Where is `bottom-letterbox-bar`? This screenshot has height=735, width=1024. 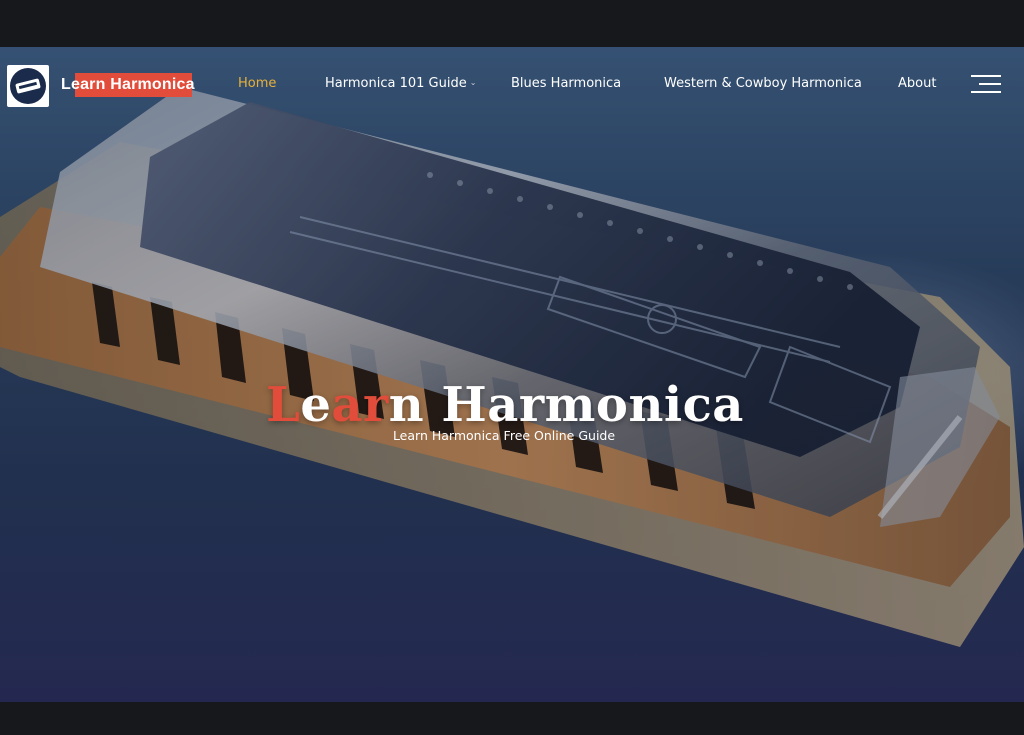 bottom-letterbox-bar is located at coordinates (512, 718).